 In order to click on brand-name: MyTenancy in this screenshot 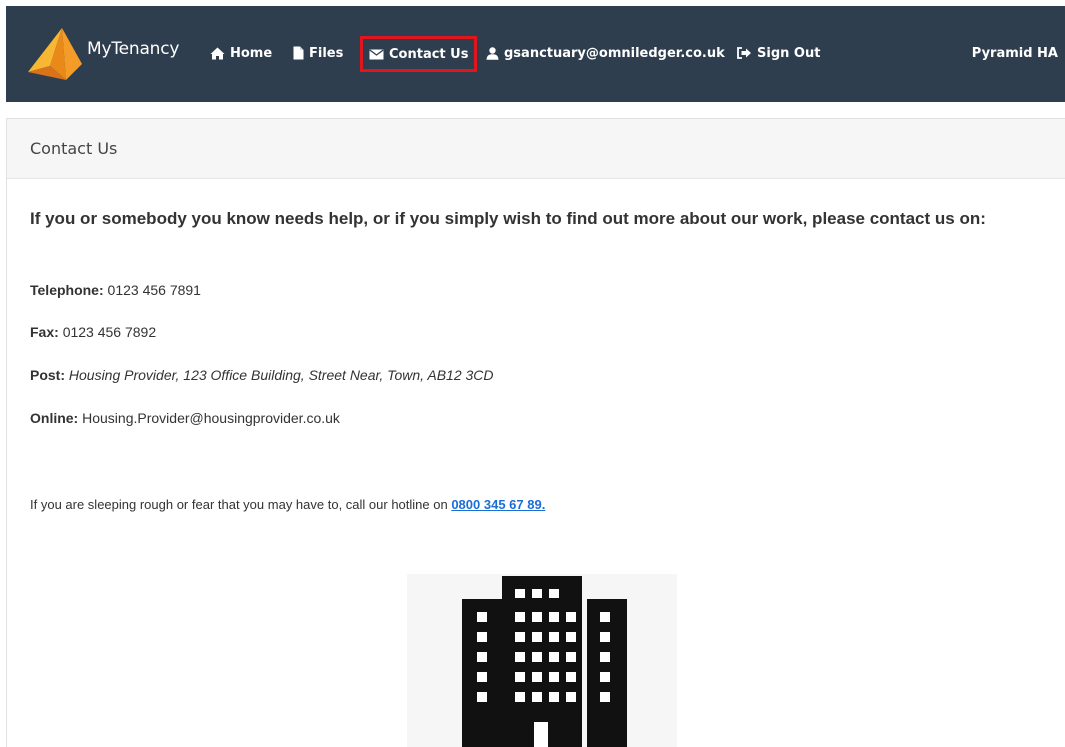, I will do `click(133, 49)`.